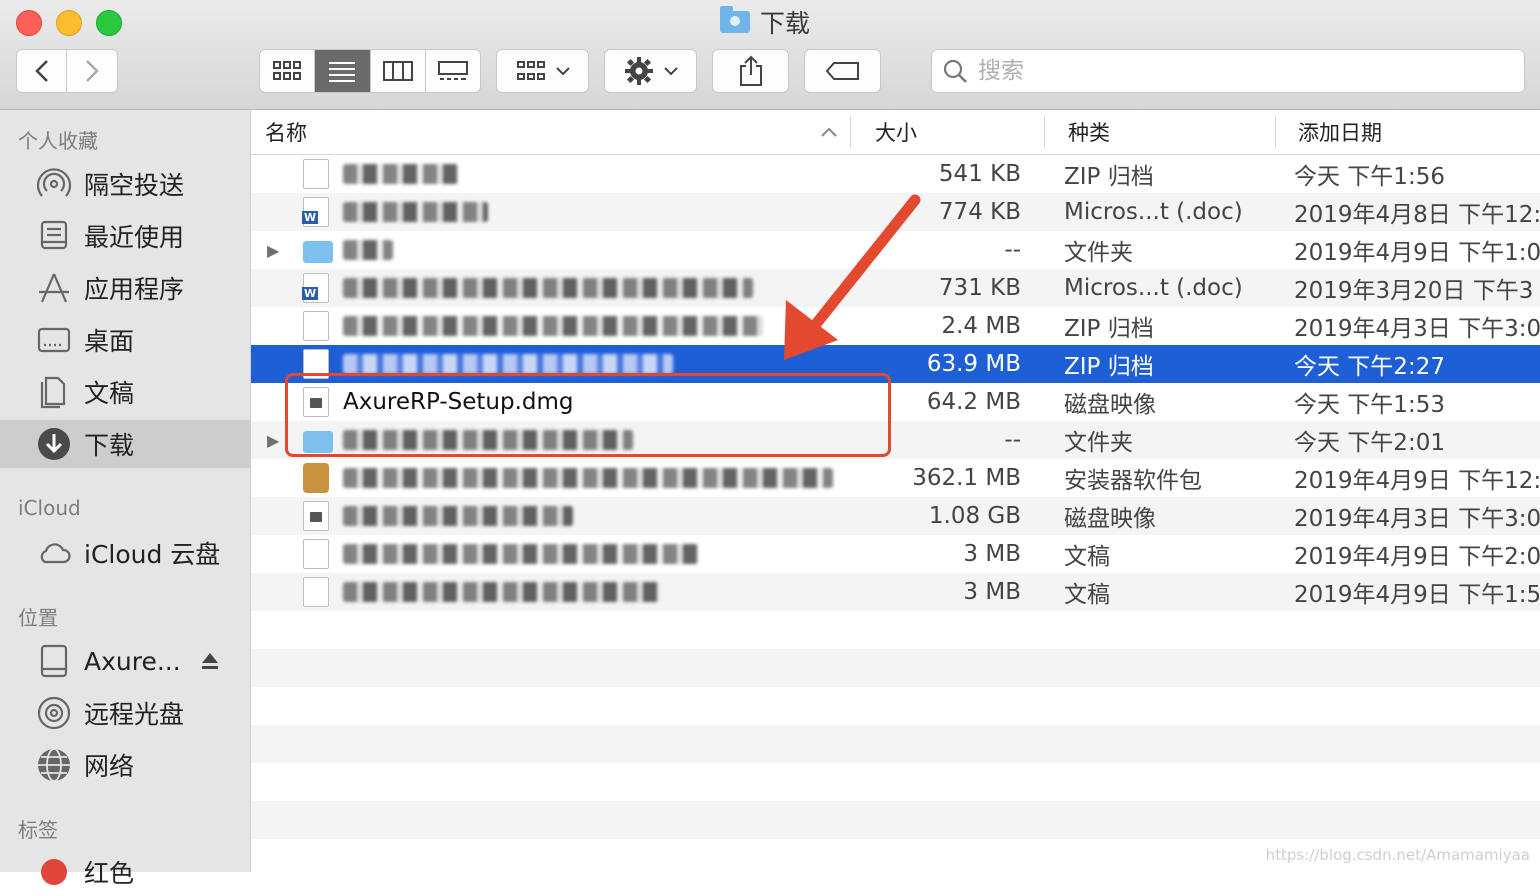 The image size is (1540, 896). I want to click on minimize-window-button, so click(69, 23).